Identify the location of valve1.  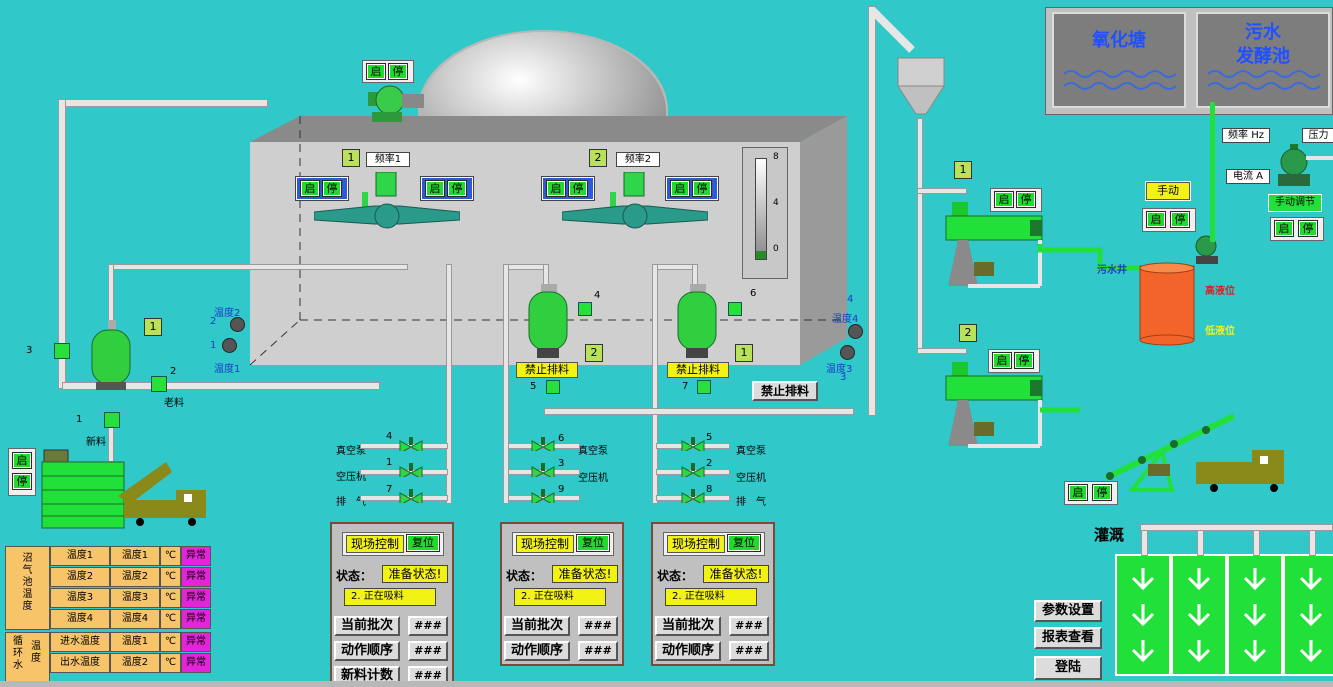
(112, 420).